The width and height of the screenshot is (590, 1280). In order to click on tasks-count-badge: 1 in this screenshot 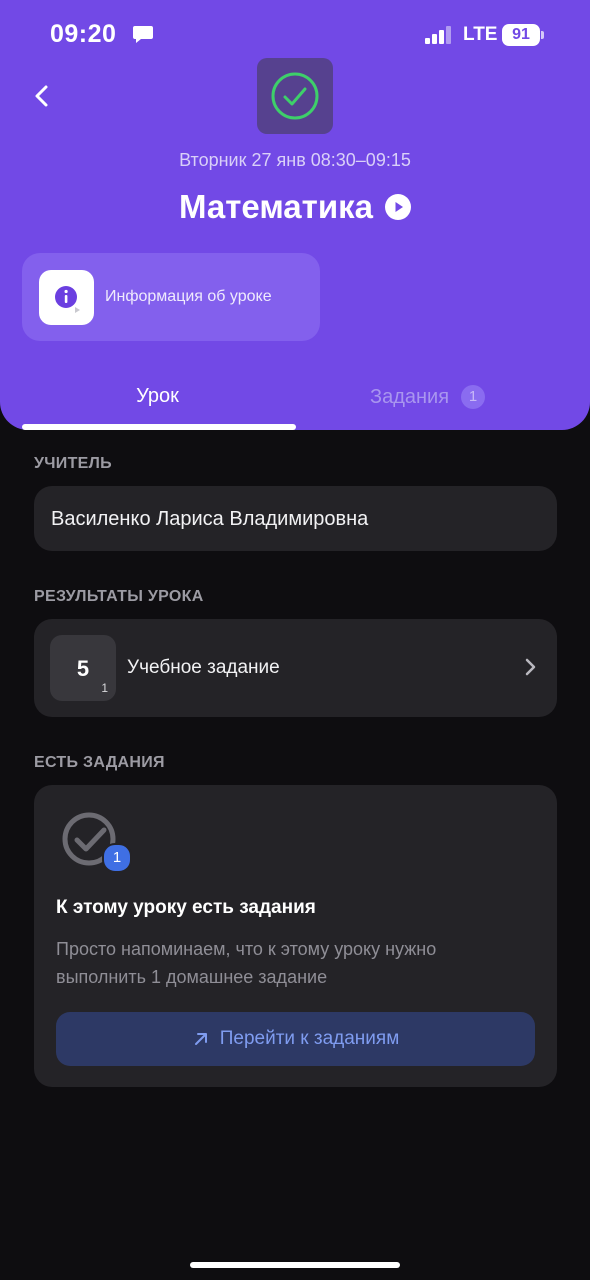, I will do `click(117, 858)`.